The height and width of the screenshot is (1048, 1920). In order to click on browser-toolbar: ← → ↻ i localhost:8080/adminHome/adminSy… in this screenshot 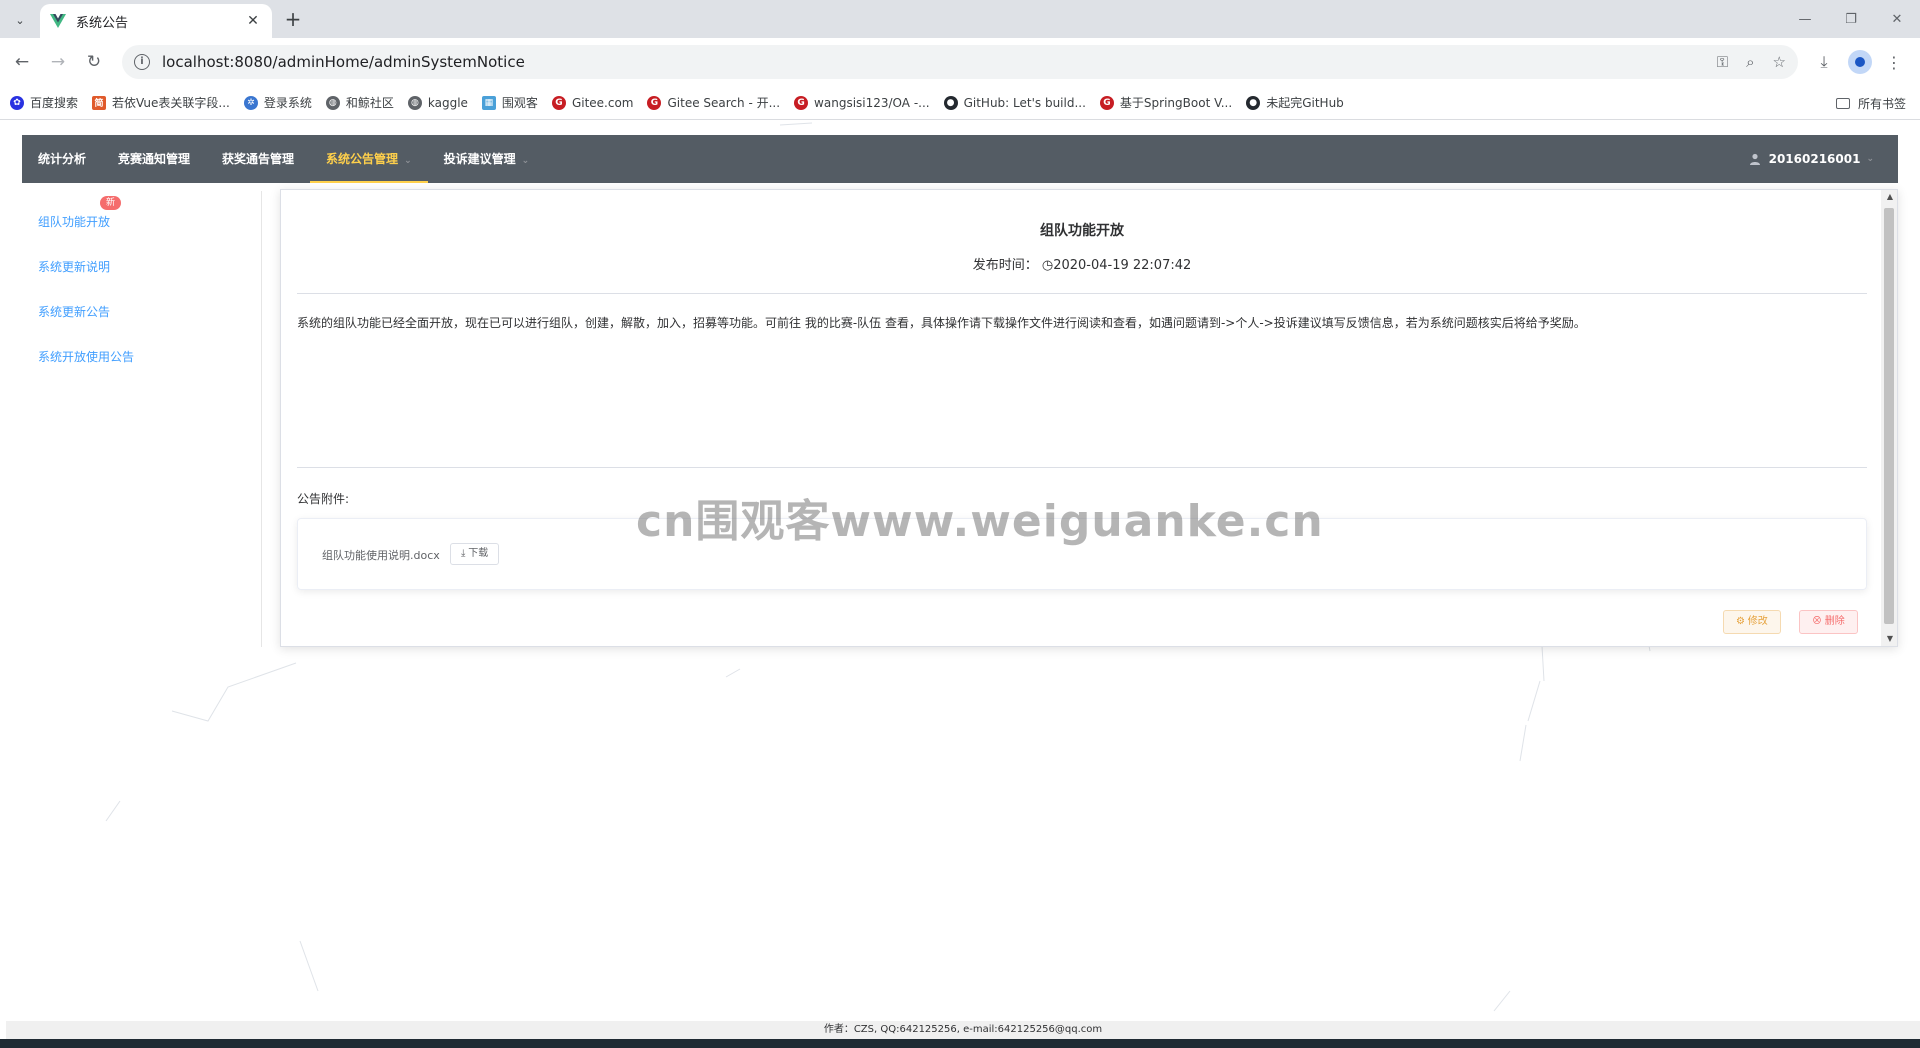, I will do `click(960, 62)`.